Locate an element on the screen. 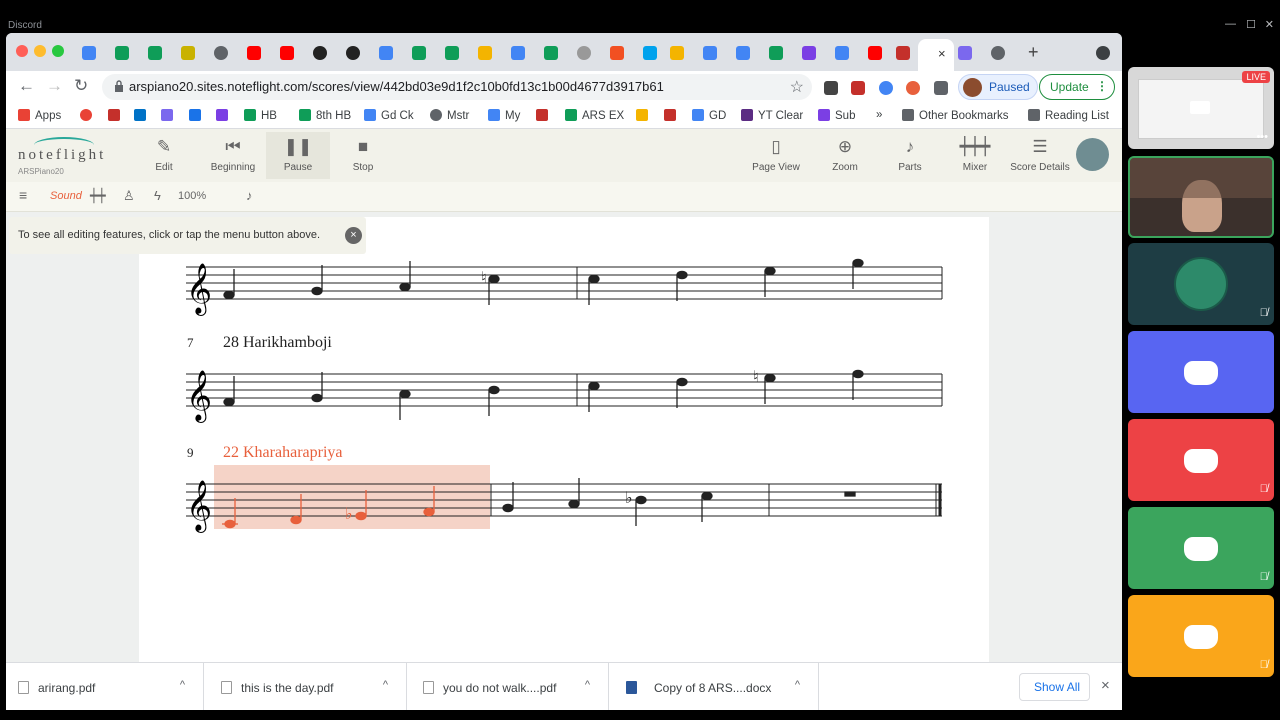 Image resolution: width=1280 pixels, height=720 pixels. lightning-icon: ϟ is located at coordinates (157, 195).